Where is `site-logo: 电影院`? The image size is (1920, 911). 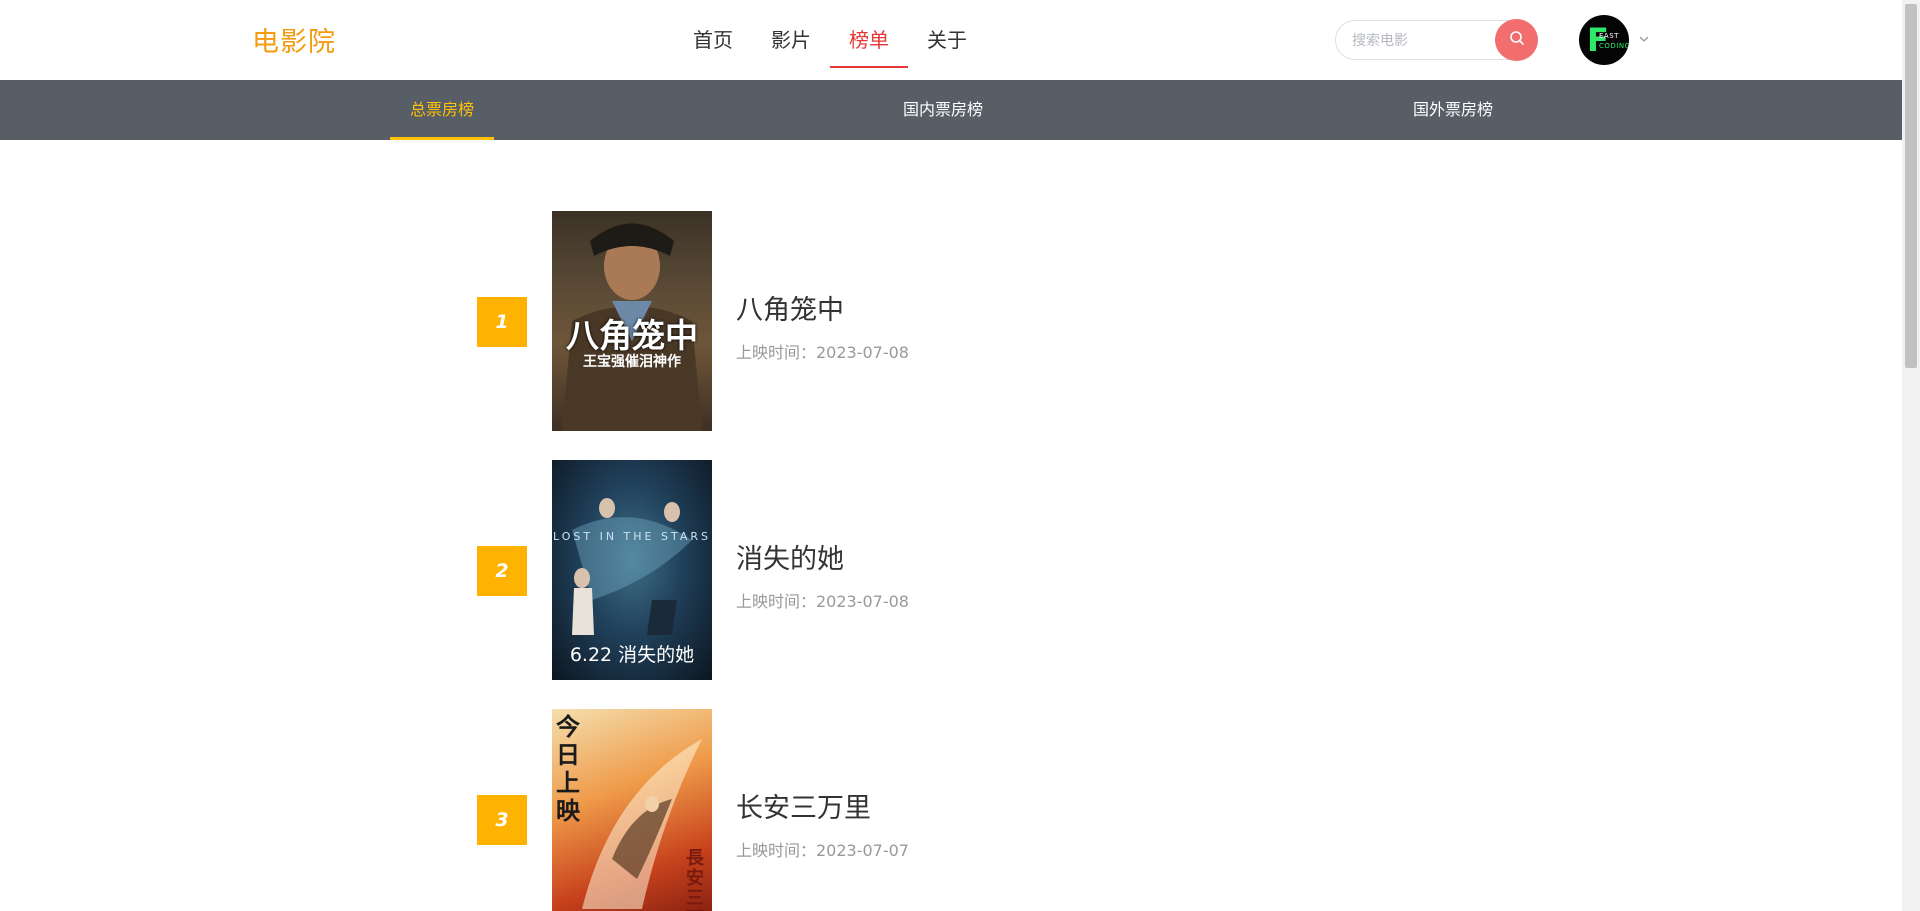 site-logo: 电影院 is located at coordinates (294, 39).